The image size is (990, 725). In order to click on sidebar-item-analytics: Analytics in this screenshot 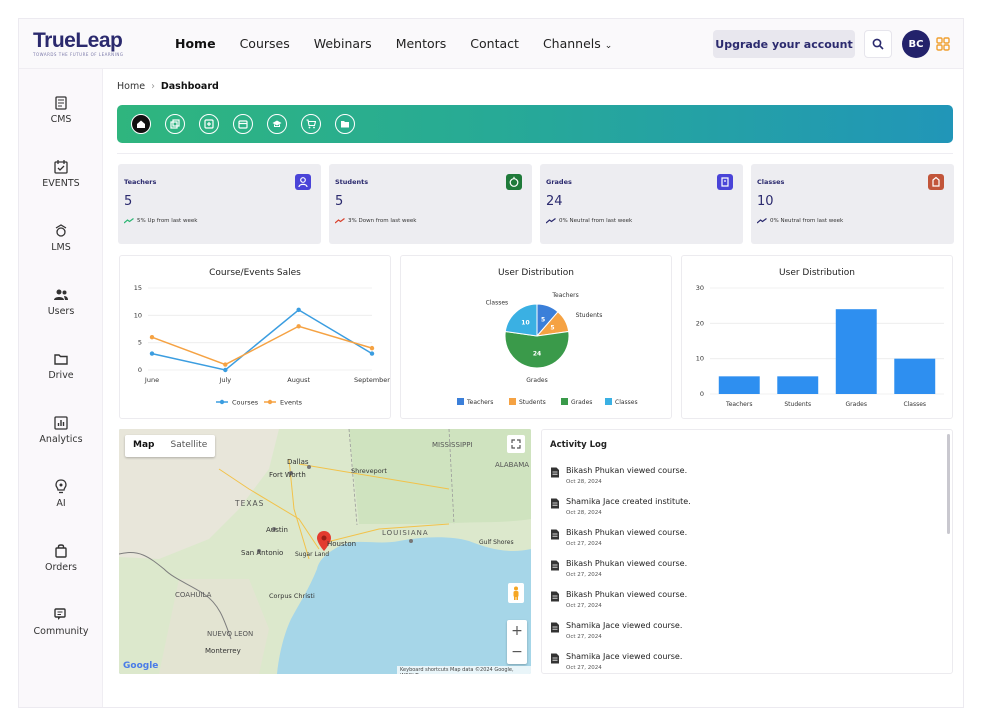, I will do `click(61, 430)`.